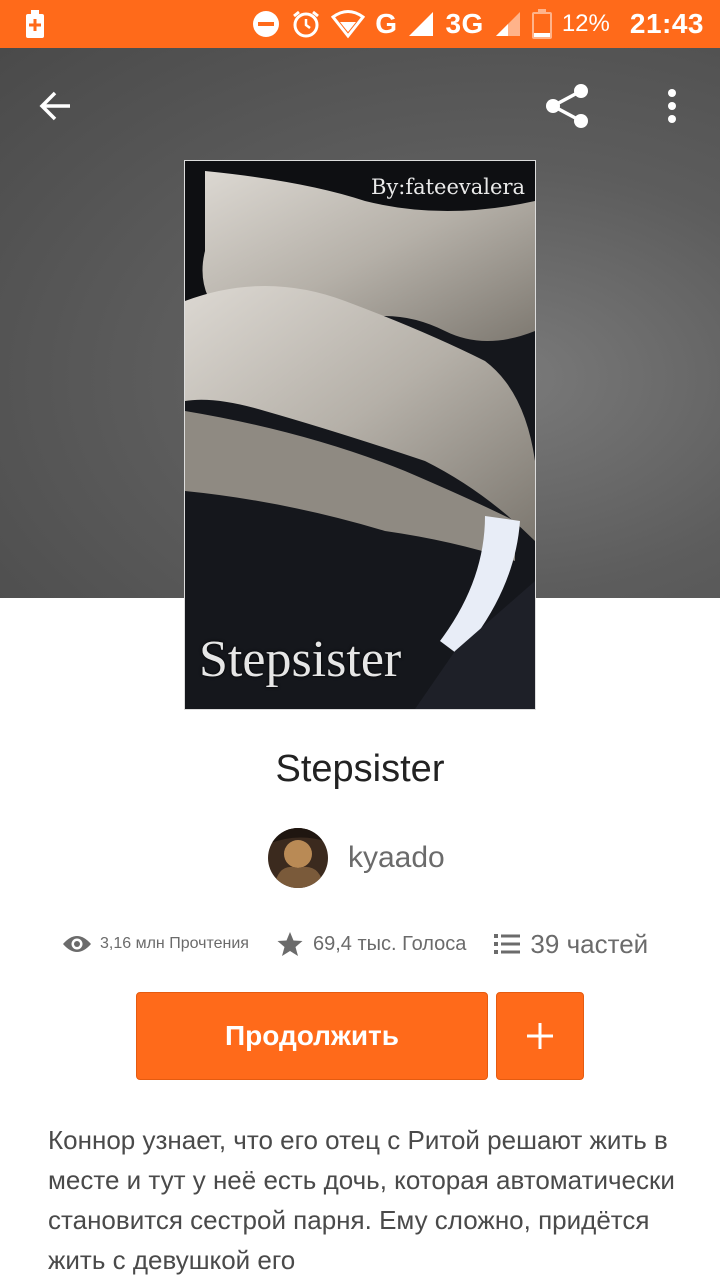 This screenshot has height=1280, width=720. I want to click on share-icon, so click(567, 106).